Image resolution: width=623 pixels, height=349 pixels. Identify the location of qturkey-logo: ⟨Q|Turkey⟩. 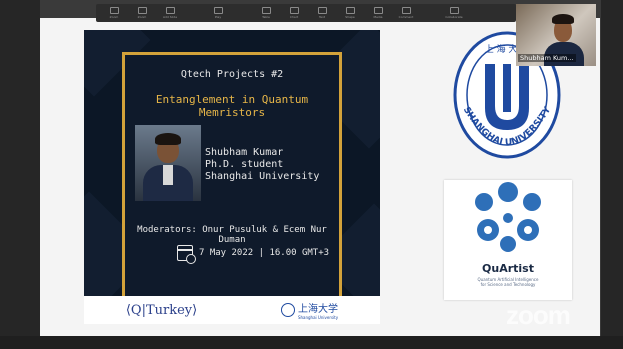
(161, 310).